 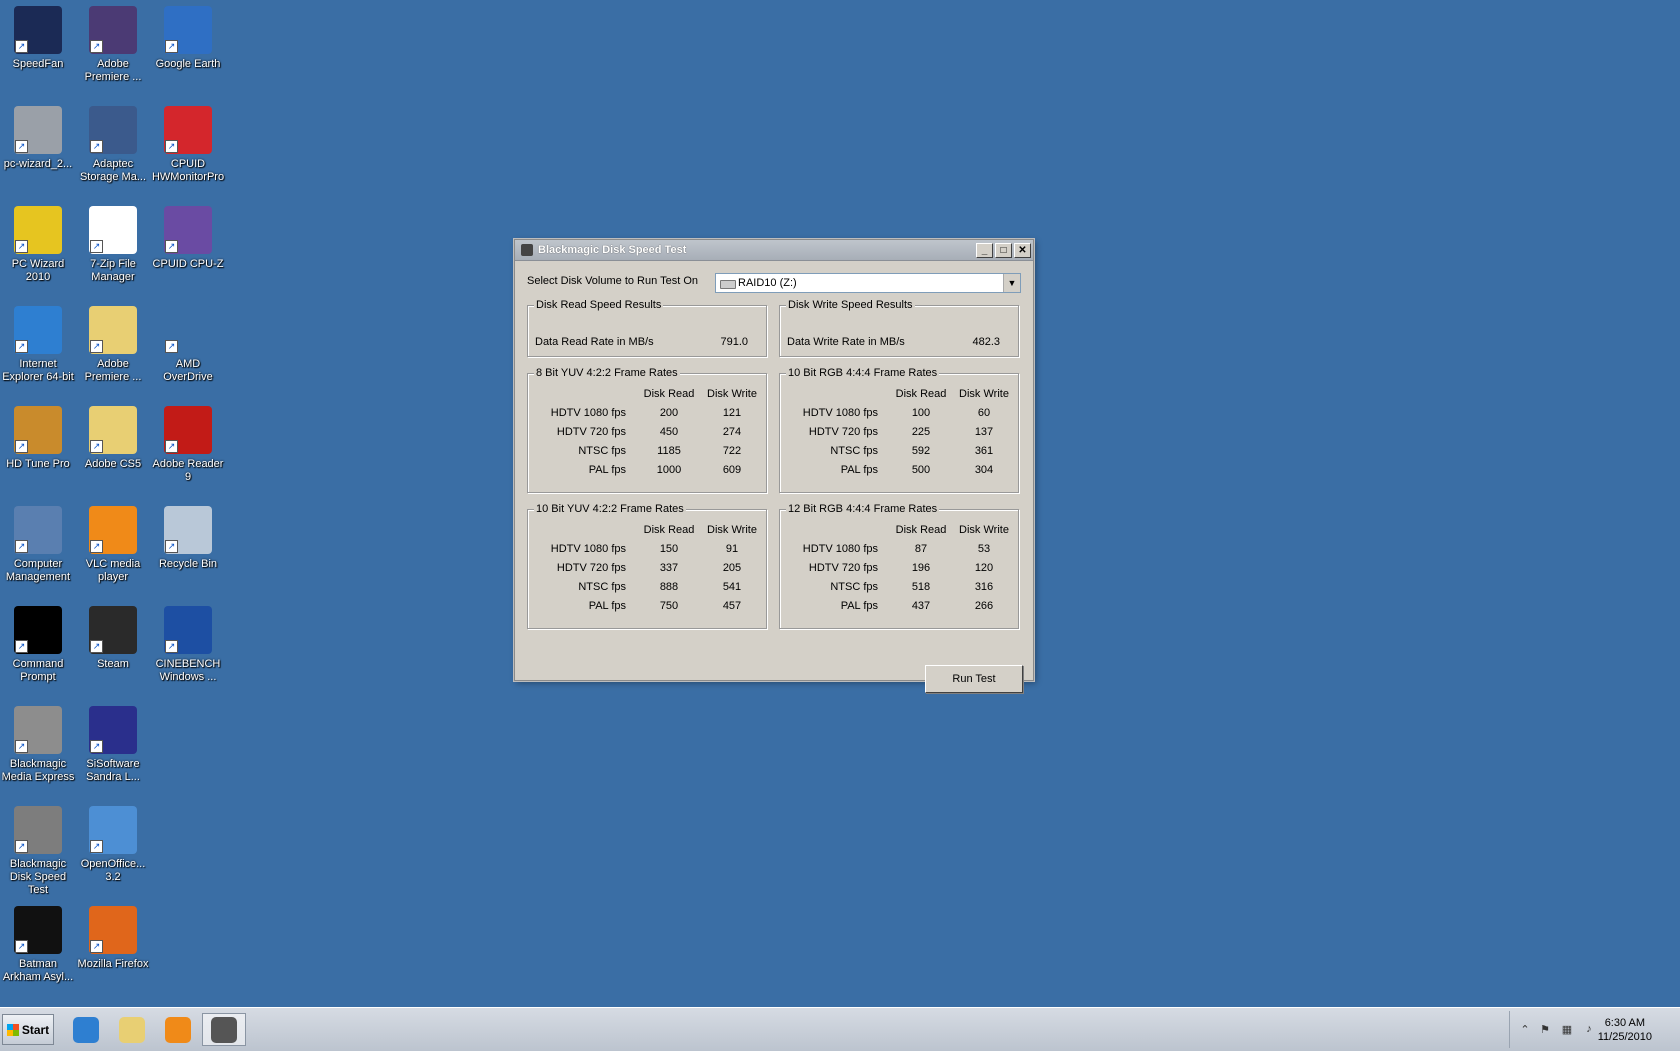 I want to click on column-header-write: Disk Write, so click(x=984, y=530).